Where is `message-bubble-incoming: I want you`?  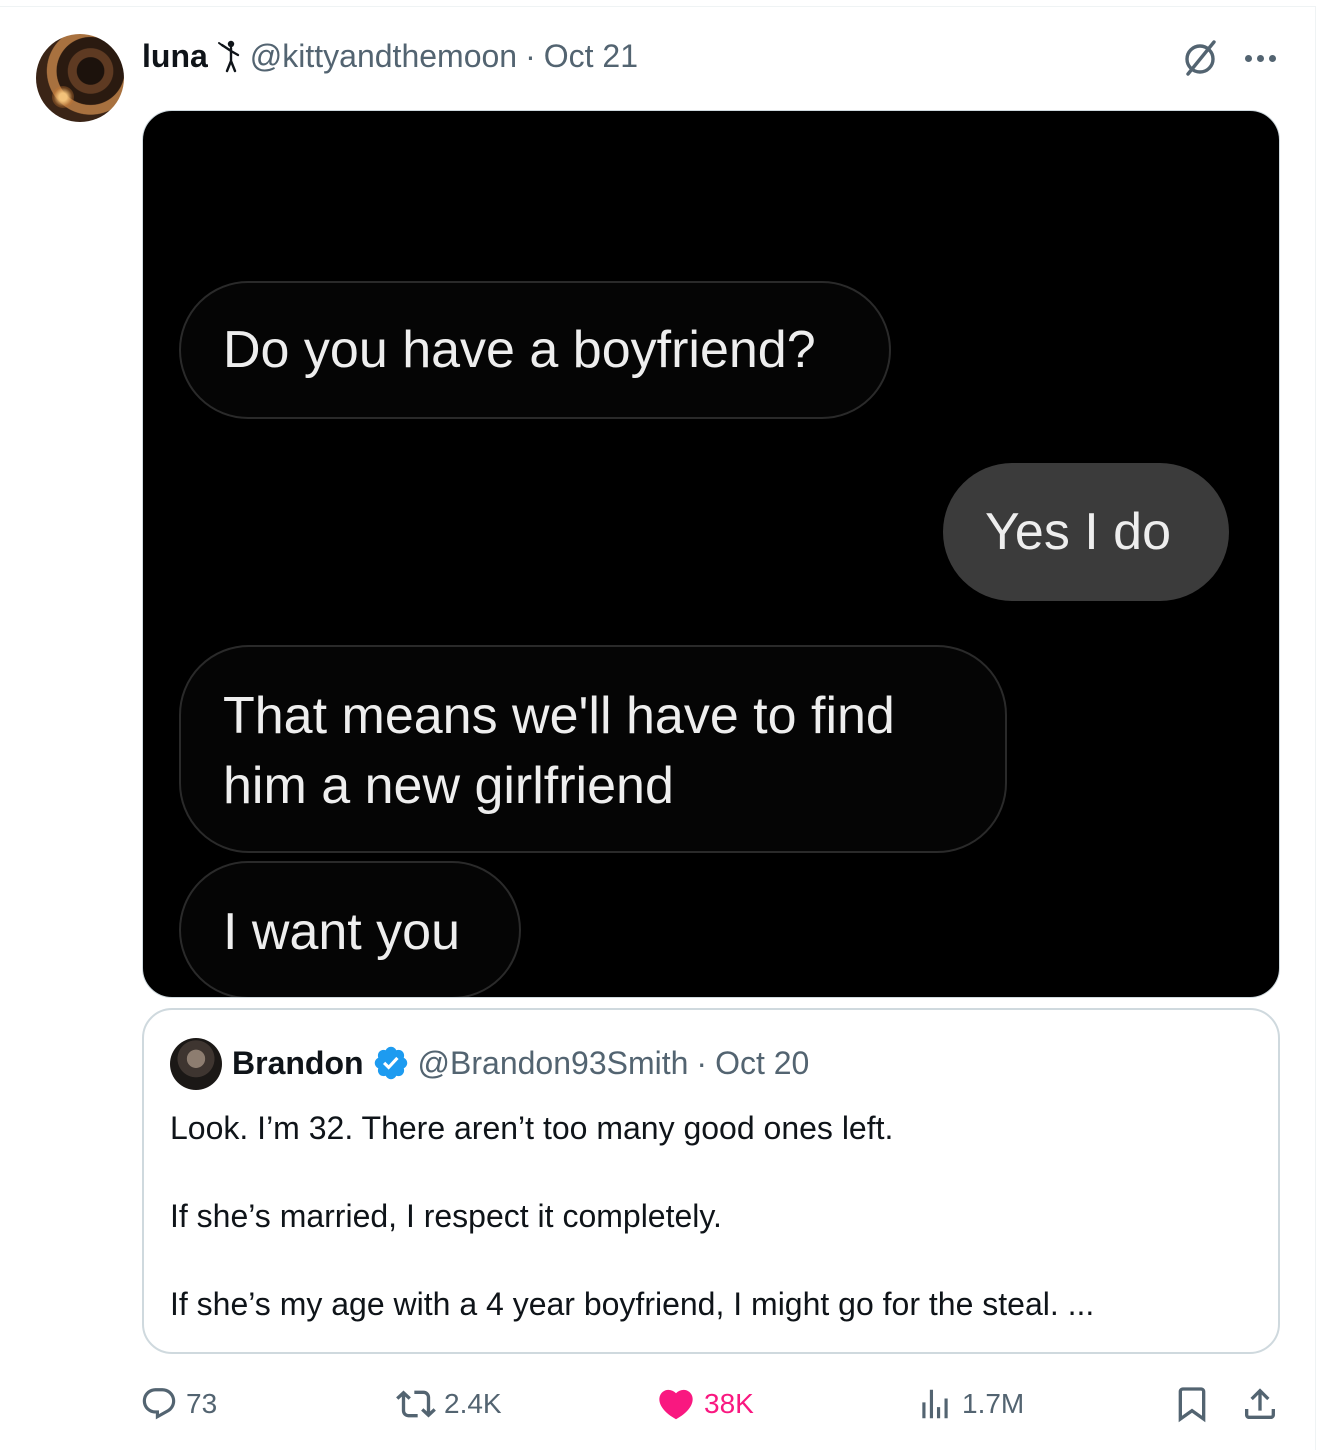
message-bubble-incoming: I want you is located at coordinates (350, 929).